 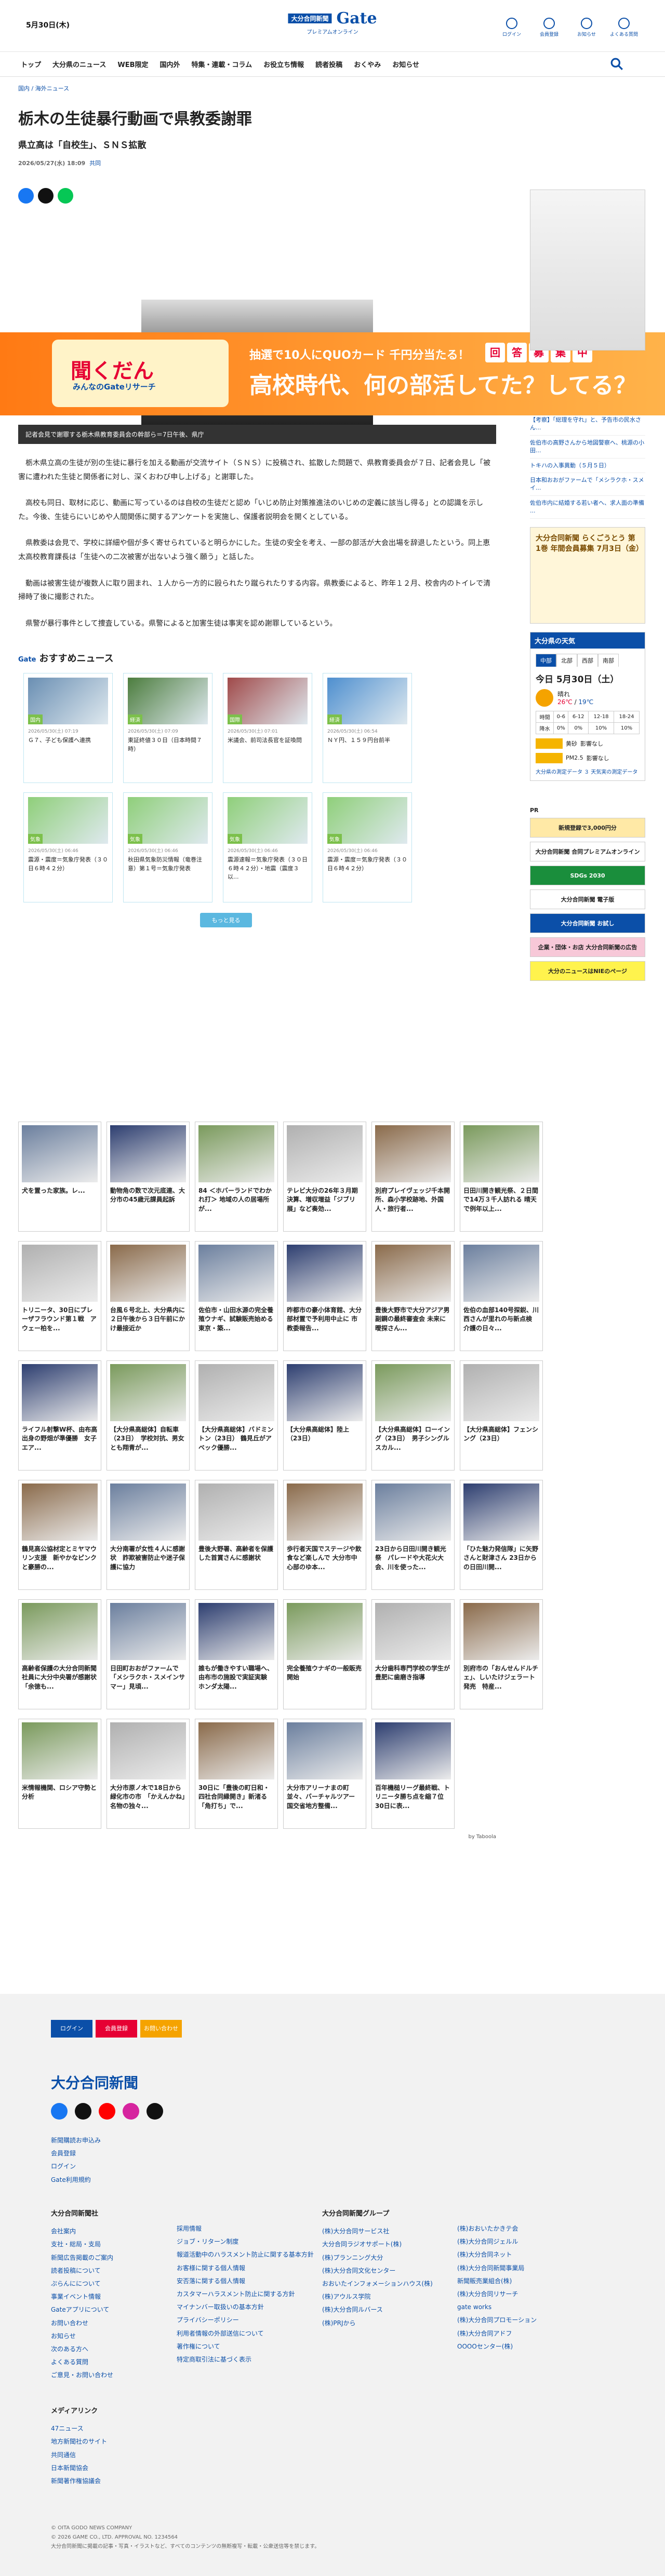 I want to click on news-card: 国際 2026/05/30(土) 07:01 米議会、前司法長官を証喚問, so click(x=267, y=728).